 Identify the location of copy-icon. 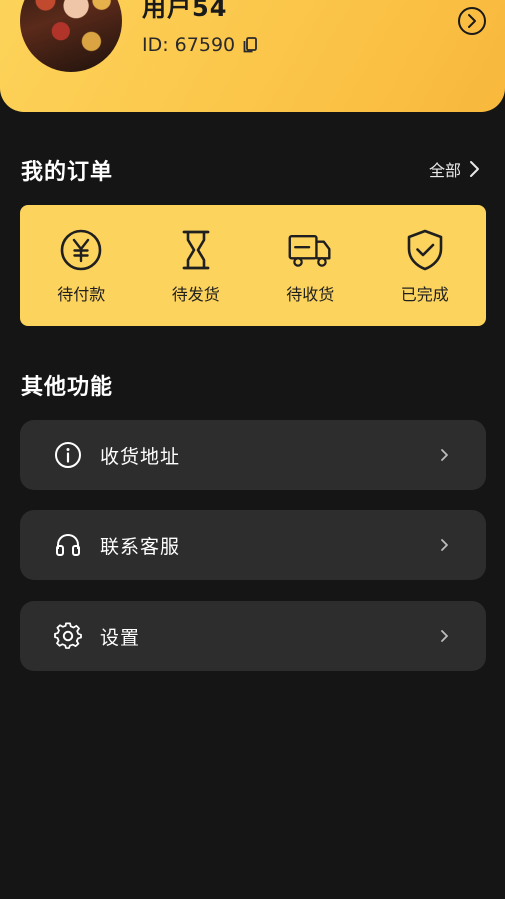
(250, 45).